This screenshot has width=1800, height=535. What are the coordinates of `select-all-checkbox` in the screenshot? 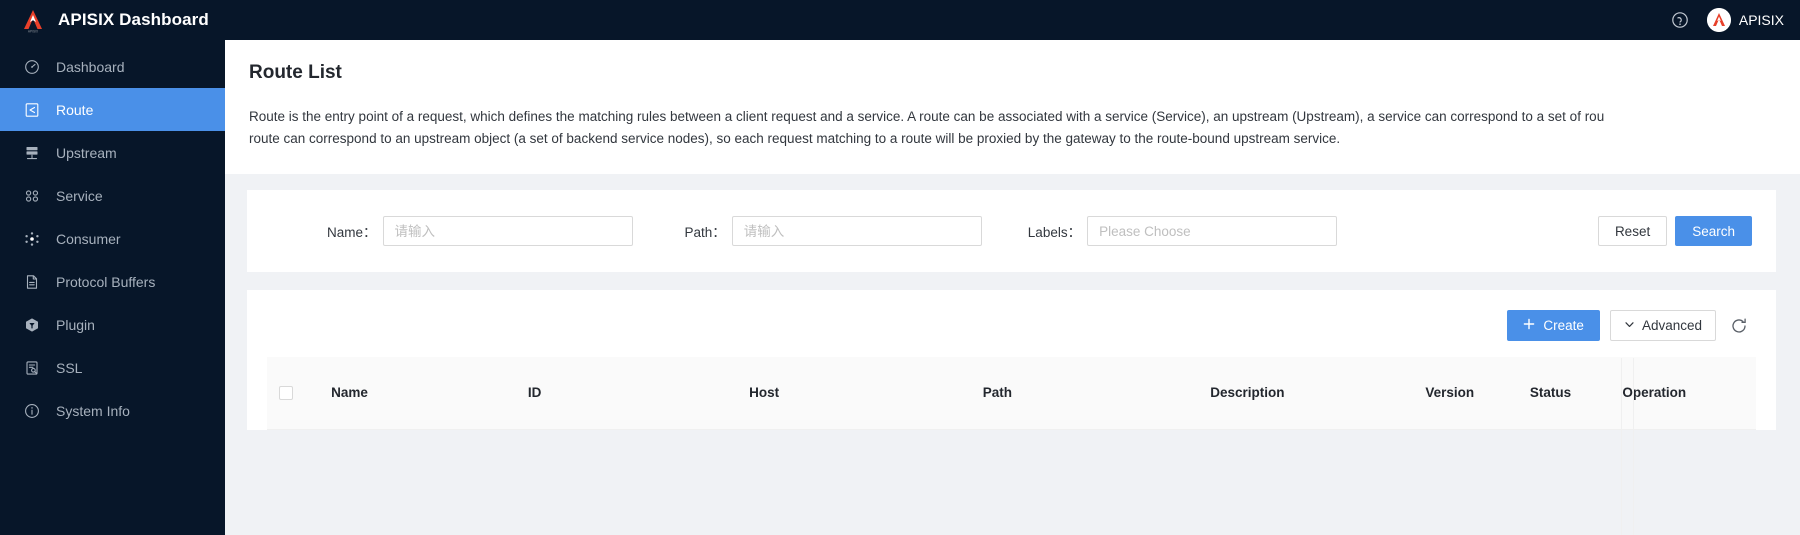 It's located at (286, 392).